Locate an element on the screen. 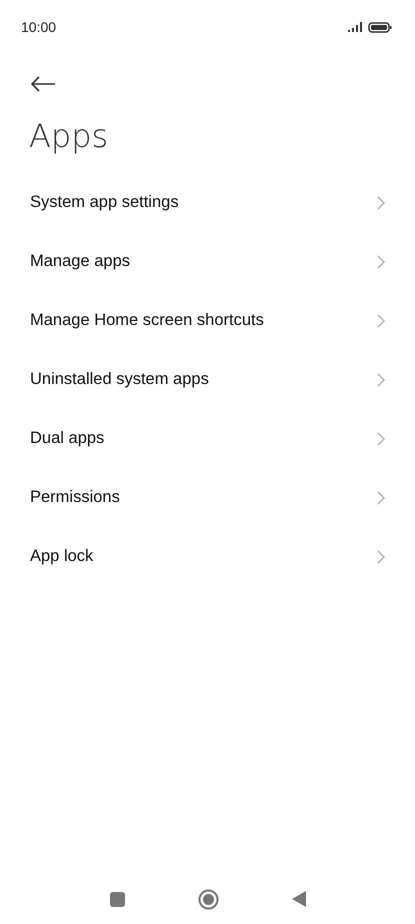  back-nav-button is located at coordinates (299, 899).